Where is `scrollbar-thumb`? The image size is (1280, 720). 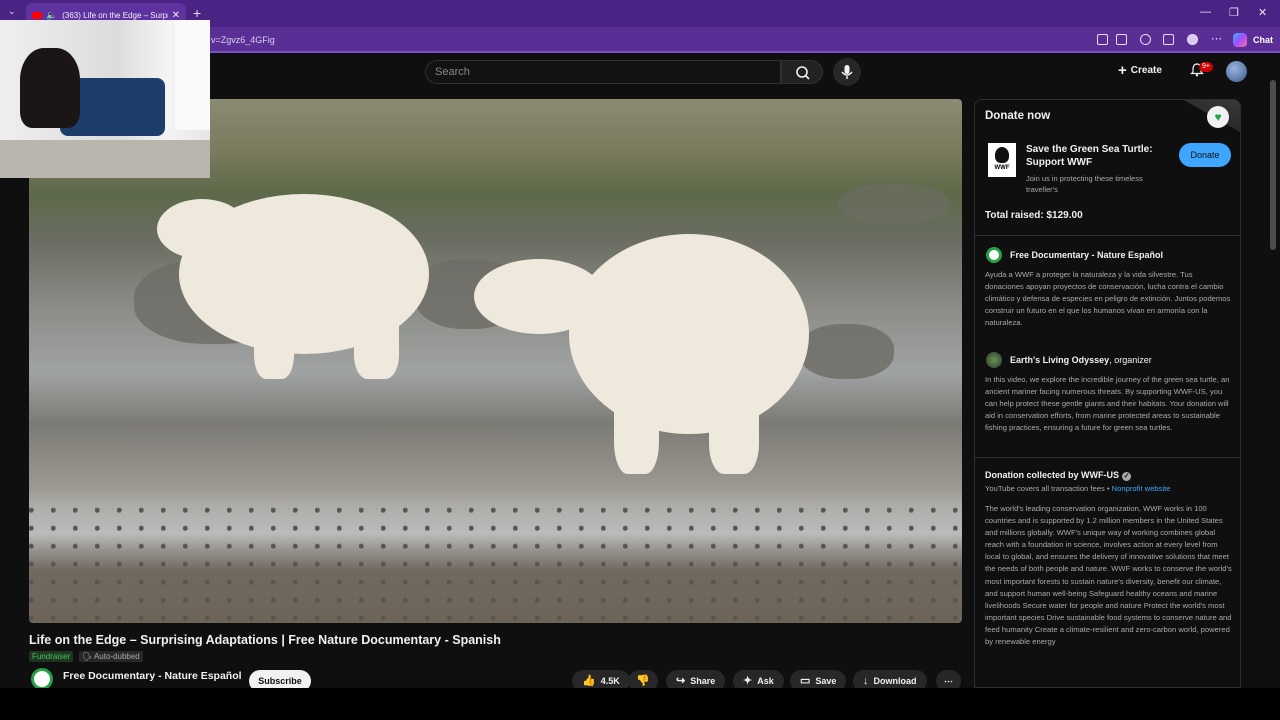 scrollbar-thumb is located at coordinates (1273, 165).